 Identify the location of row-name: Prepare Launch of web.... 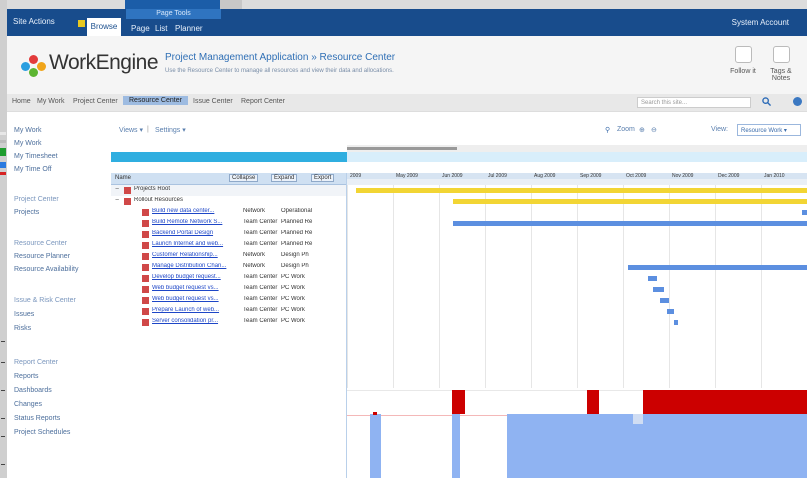
(196, 310).